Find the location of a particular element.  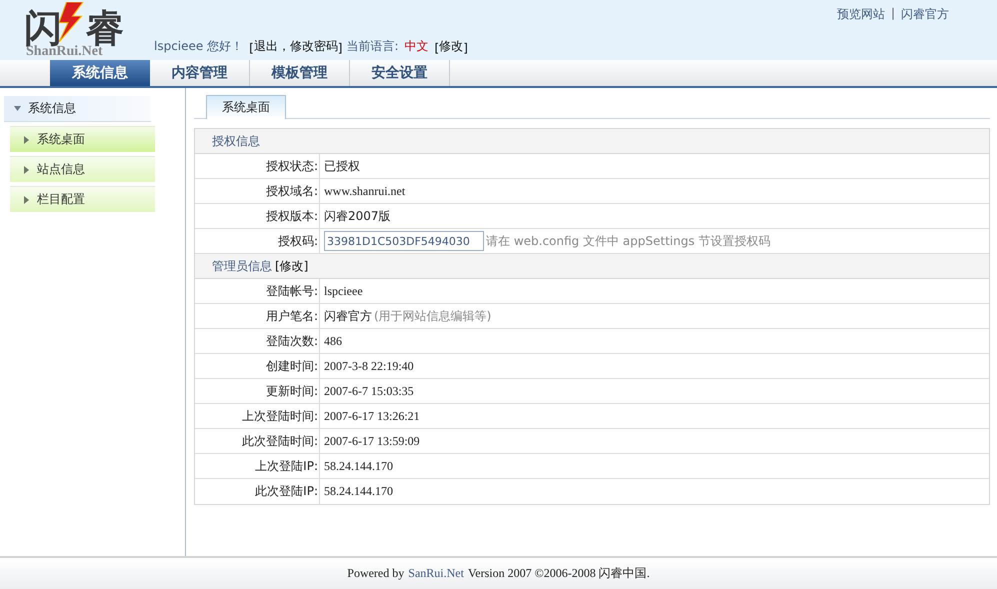

field-label: 上次登陆时间: is located at coordinates (257, 416).